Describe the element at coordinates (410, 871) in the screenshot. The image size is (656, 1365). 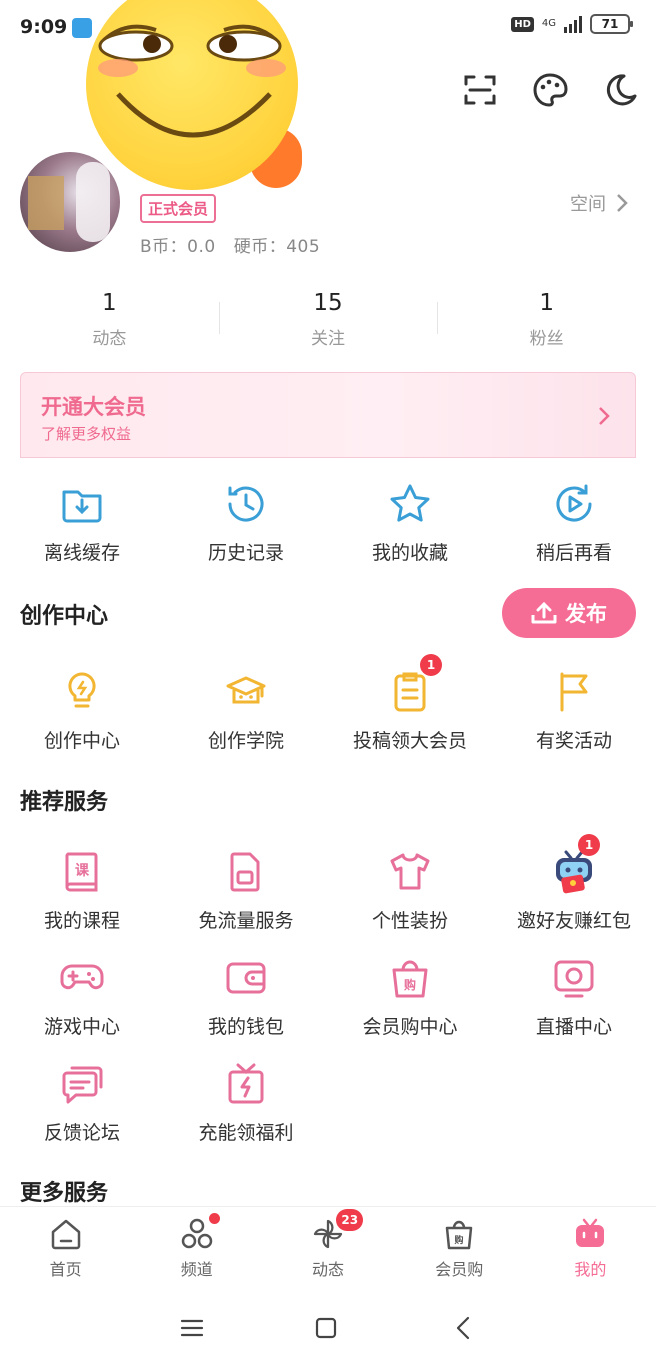
I see `tshirt-icon` at that location.